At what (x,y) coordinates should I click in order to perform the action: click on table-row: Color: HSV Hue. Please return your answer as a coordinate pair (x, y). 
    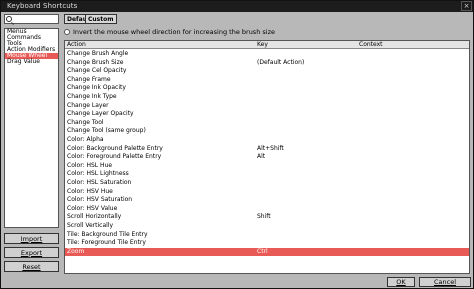
    Looking at the image, I should click on (267, 192).